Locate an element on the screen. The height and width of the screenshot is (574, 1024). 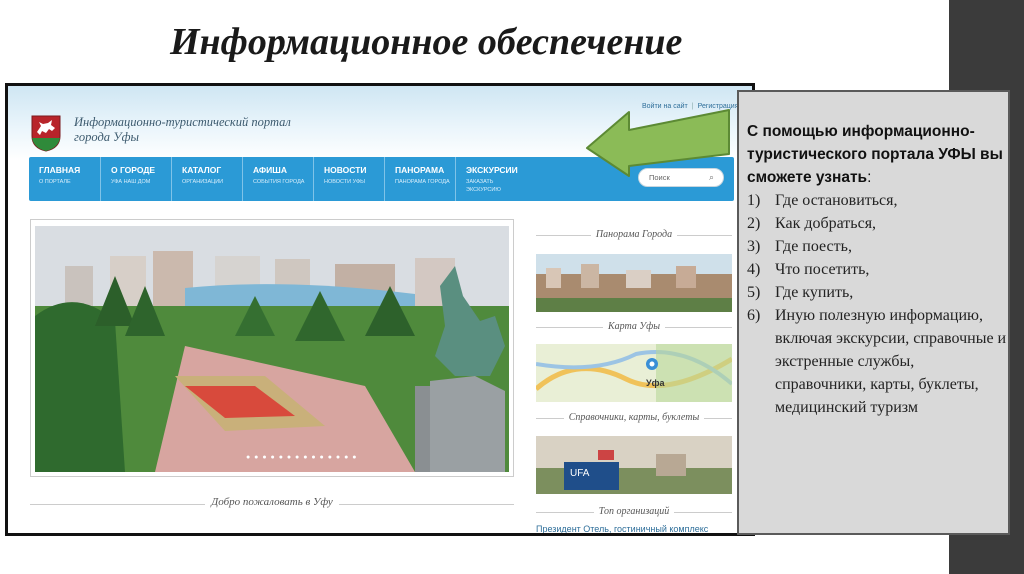
nav-item-about-city: О ГОРОДЕ УФА НАШ ДОМ is located at coordinates (135, 179).